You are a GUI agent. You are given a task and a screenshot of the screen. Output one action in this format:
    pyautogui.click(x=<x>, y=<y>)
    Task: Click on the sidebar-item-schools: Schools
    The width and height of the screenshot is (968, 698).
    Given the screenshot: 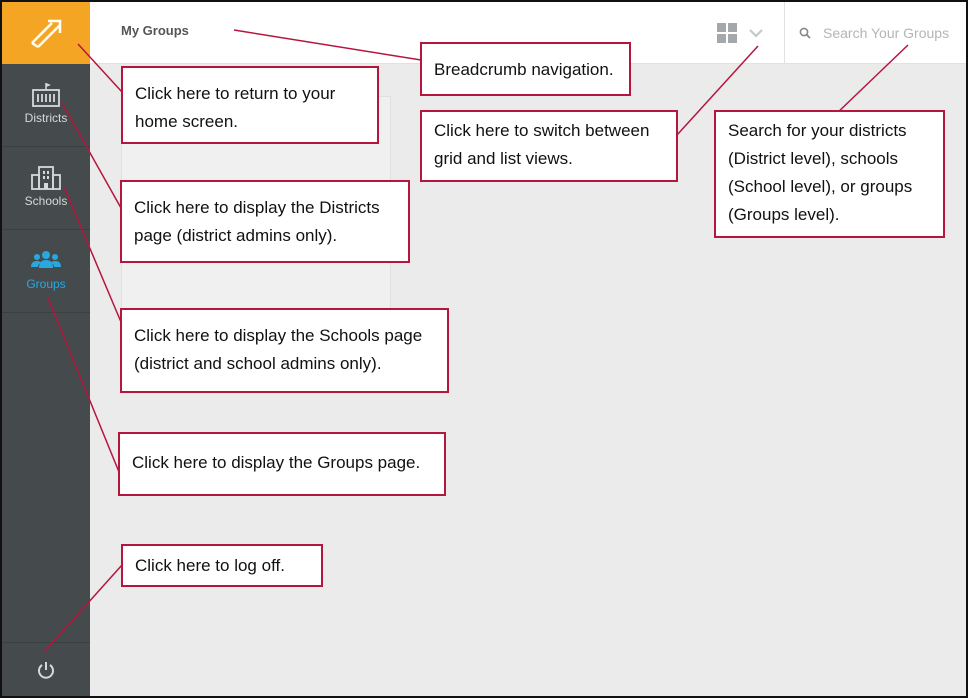 What is the action you would take?
    pyautogui.click(x=46, y=188)
    